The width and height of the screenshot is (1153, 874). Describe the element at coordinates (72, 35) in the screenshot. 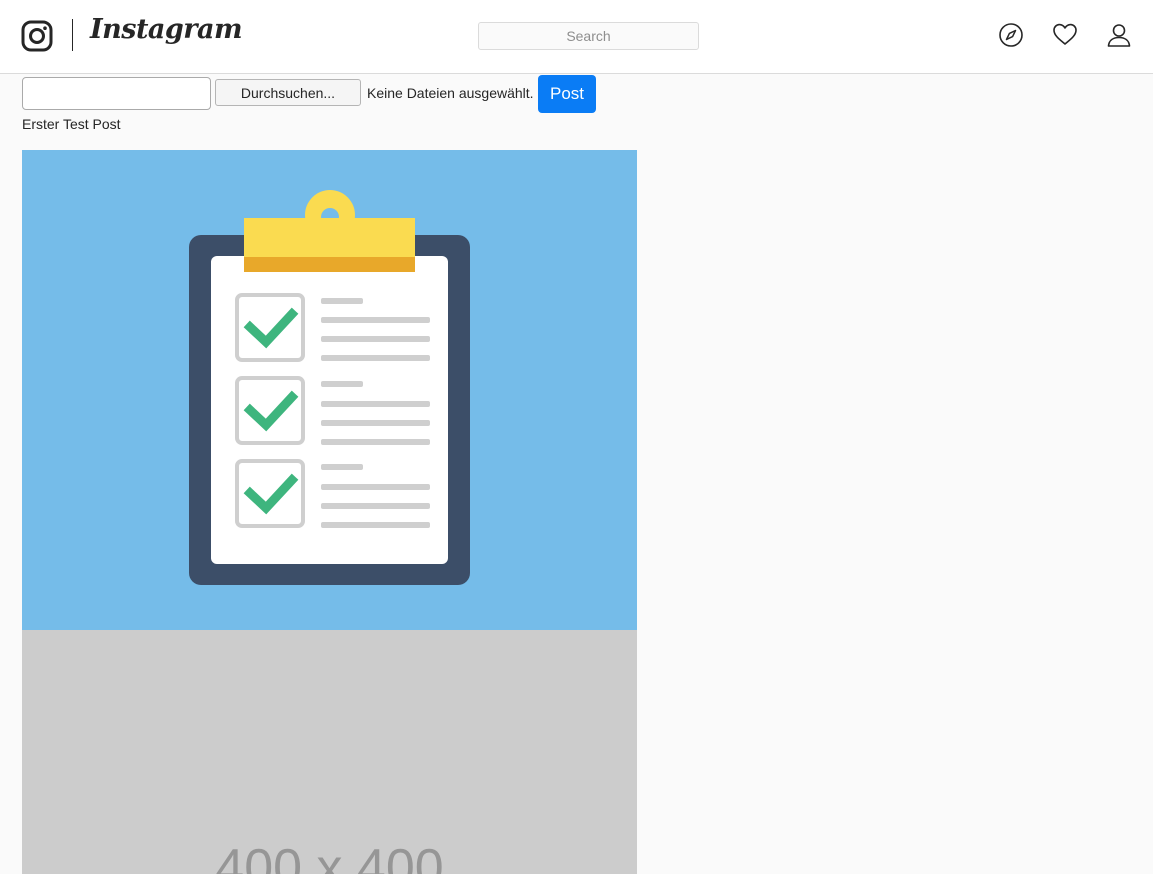

I see `logo-divider` at that location.